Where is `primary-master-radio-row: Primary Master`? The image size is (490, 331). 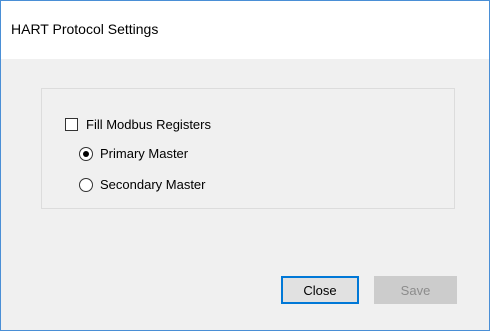 primary-master-radio-row: Primary Master is located at coordinates (133, 153).